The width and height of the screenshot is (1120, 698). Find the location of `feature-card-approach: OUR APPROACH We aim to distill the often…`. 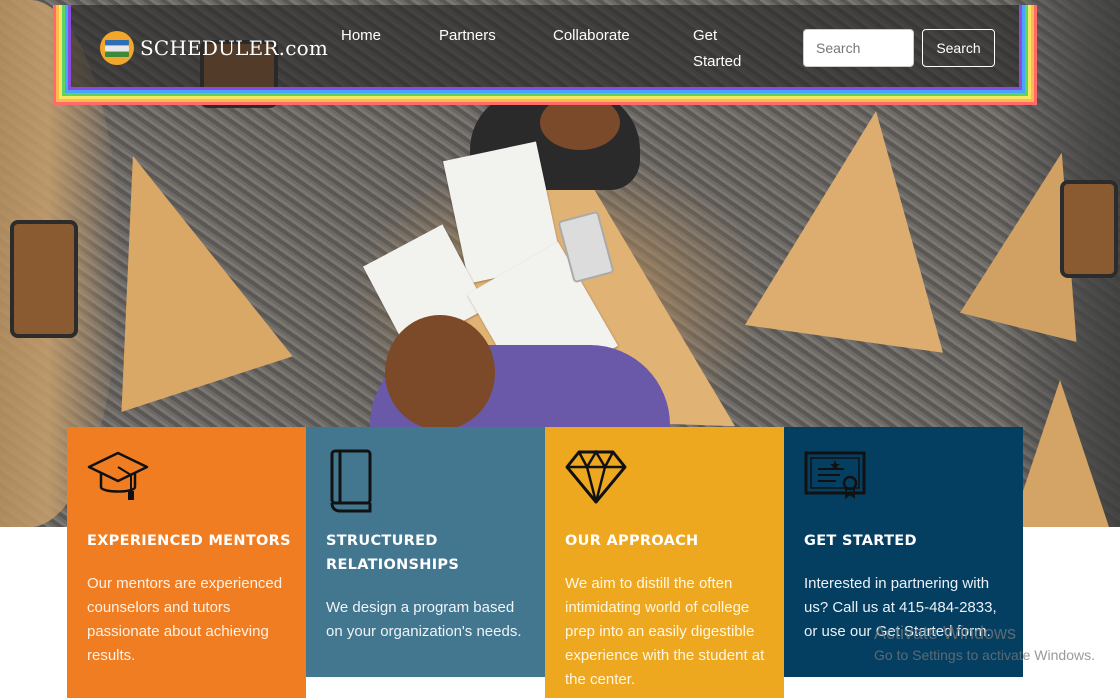

feature-card-approach: OUR APPROACH We aim to distill the often… is located at coordinates (664, 562).